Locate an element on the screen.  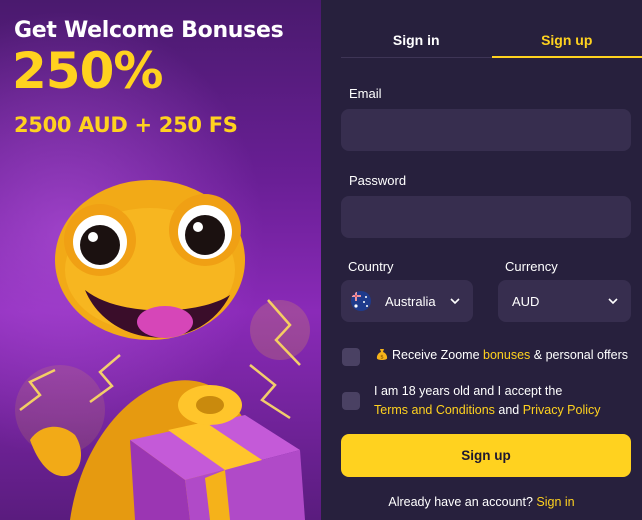
country-label: Country is located at coordinates (371, 266).